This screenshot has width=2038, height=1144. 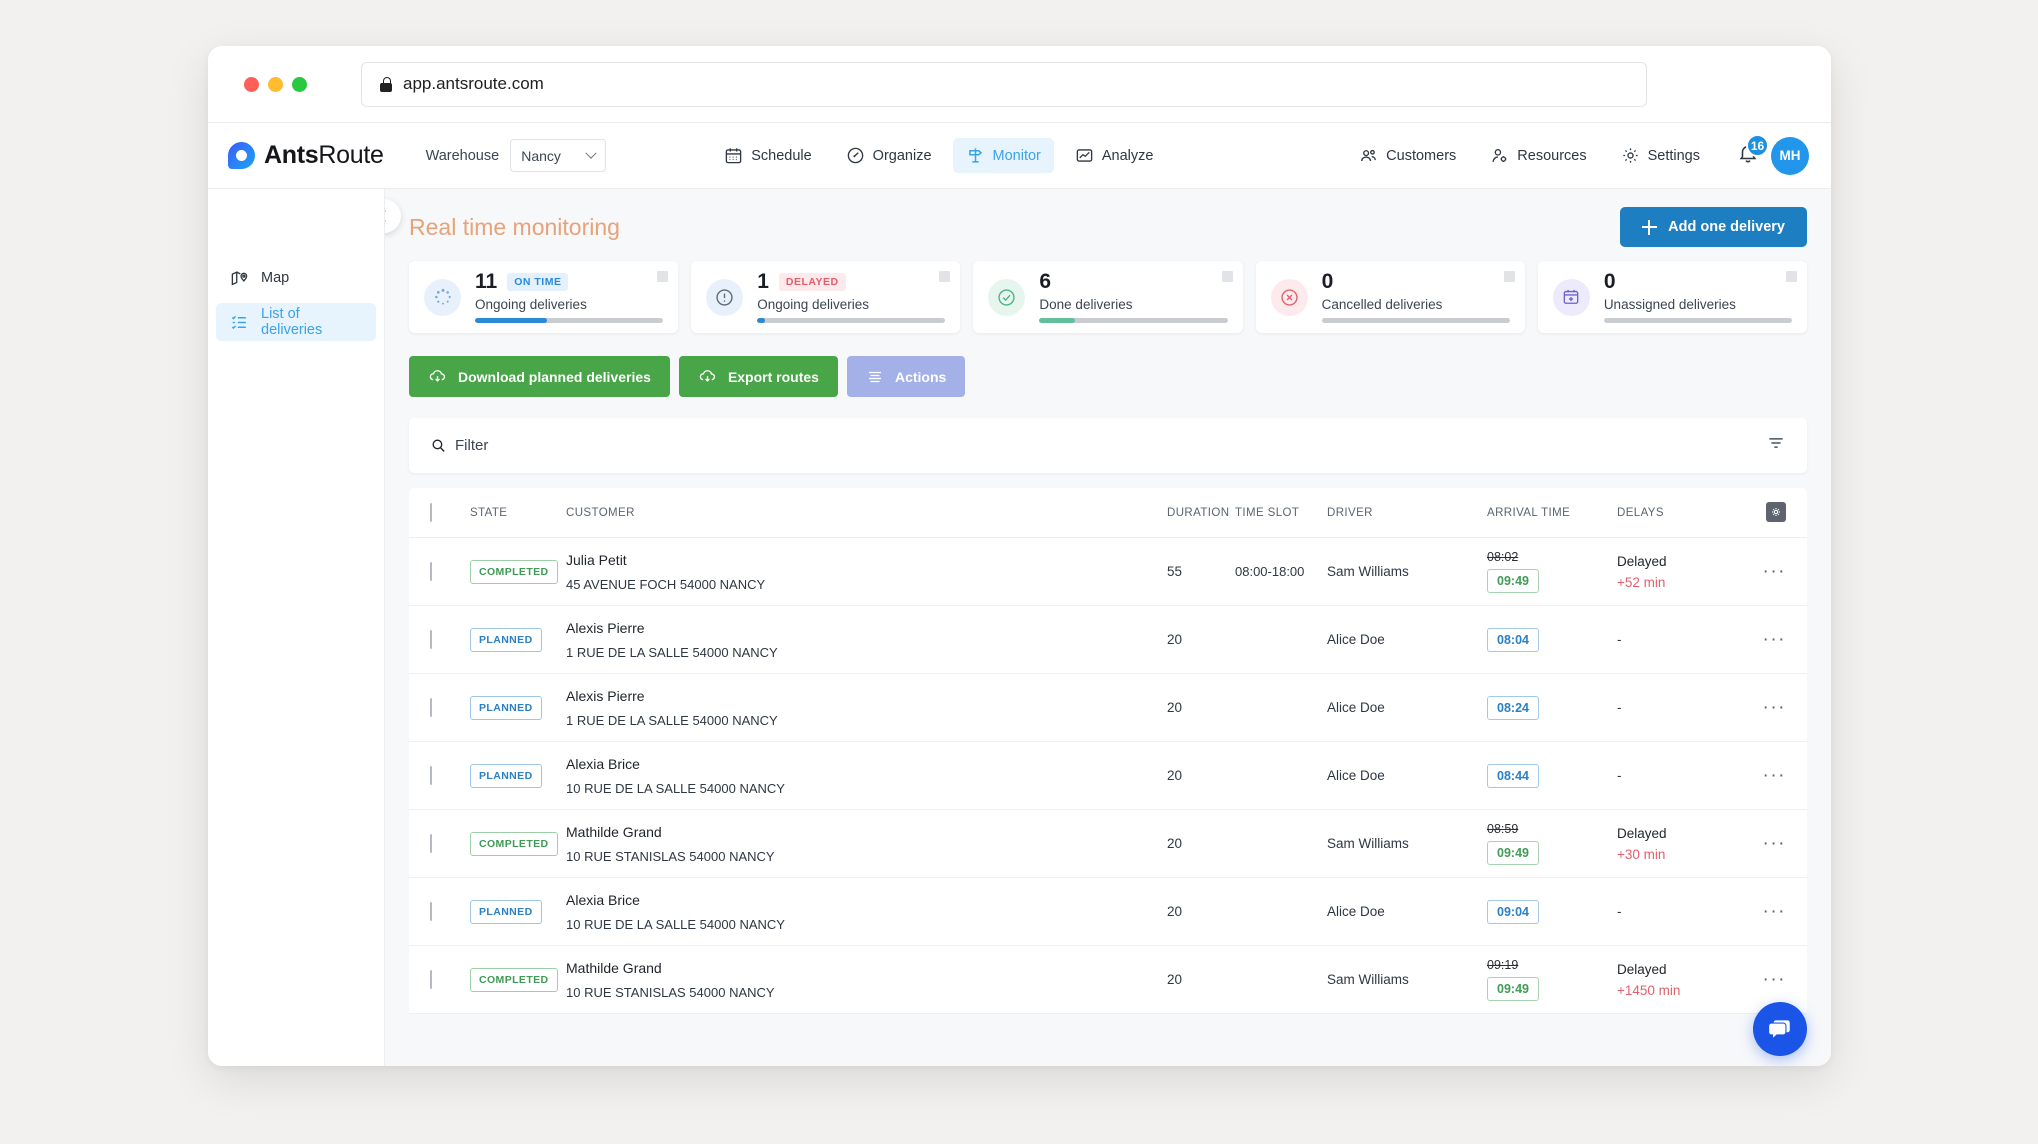 I want to click on stat-value: 11, so click(x=486, y=281).